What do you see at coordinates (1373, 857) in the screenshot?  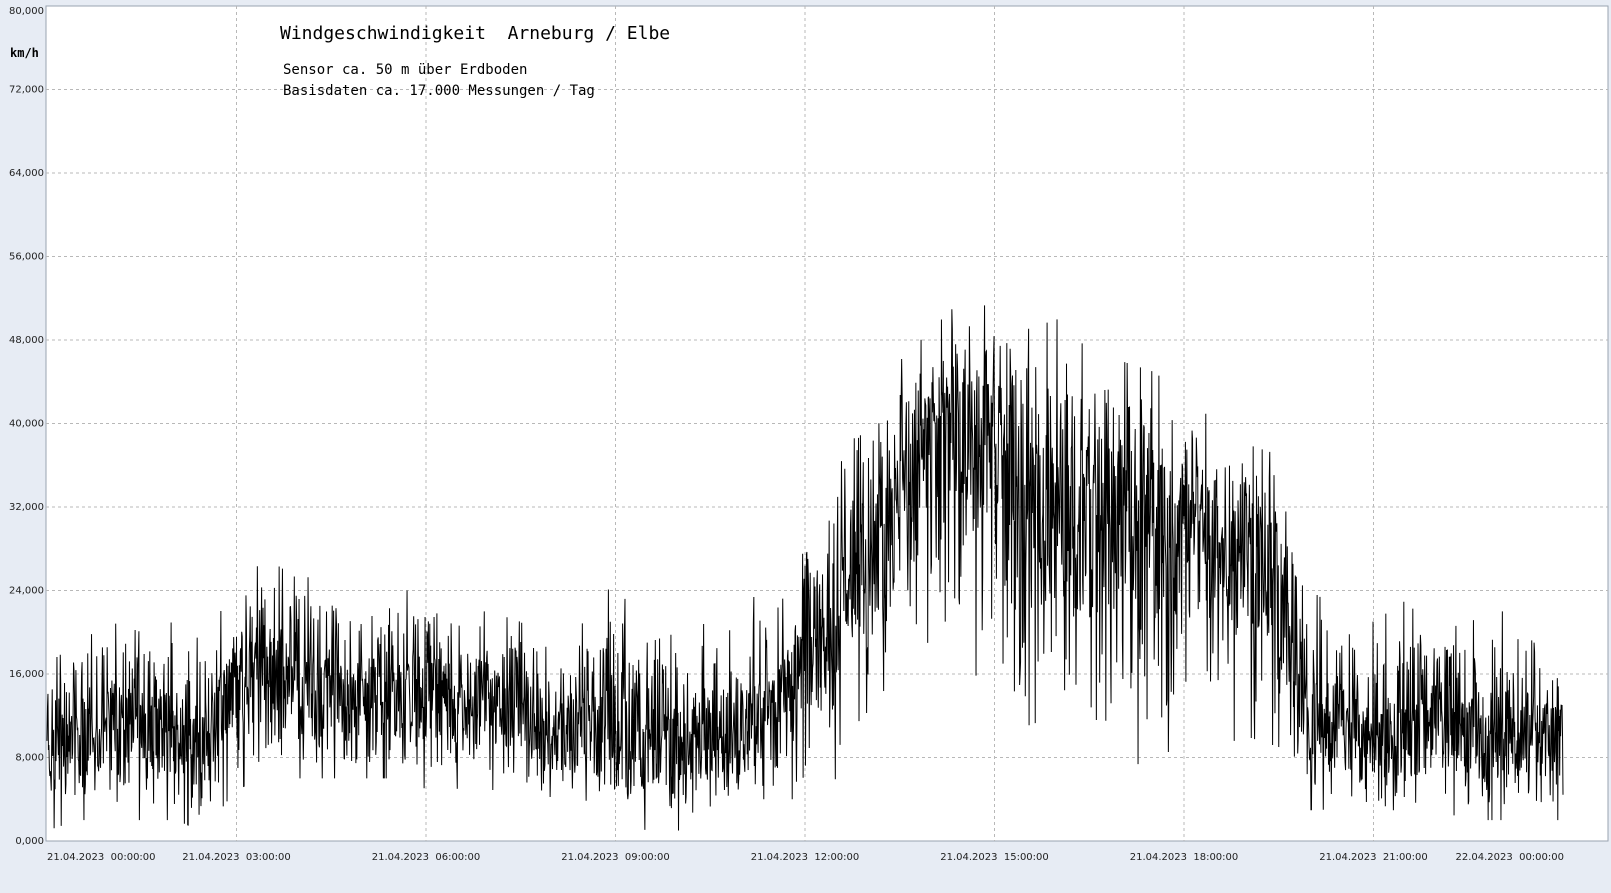 I see `x-tick-label: 21.04.2023 21:00:00` at bounding box center [1373, 857].